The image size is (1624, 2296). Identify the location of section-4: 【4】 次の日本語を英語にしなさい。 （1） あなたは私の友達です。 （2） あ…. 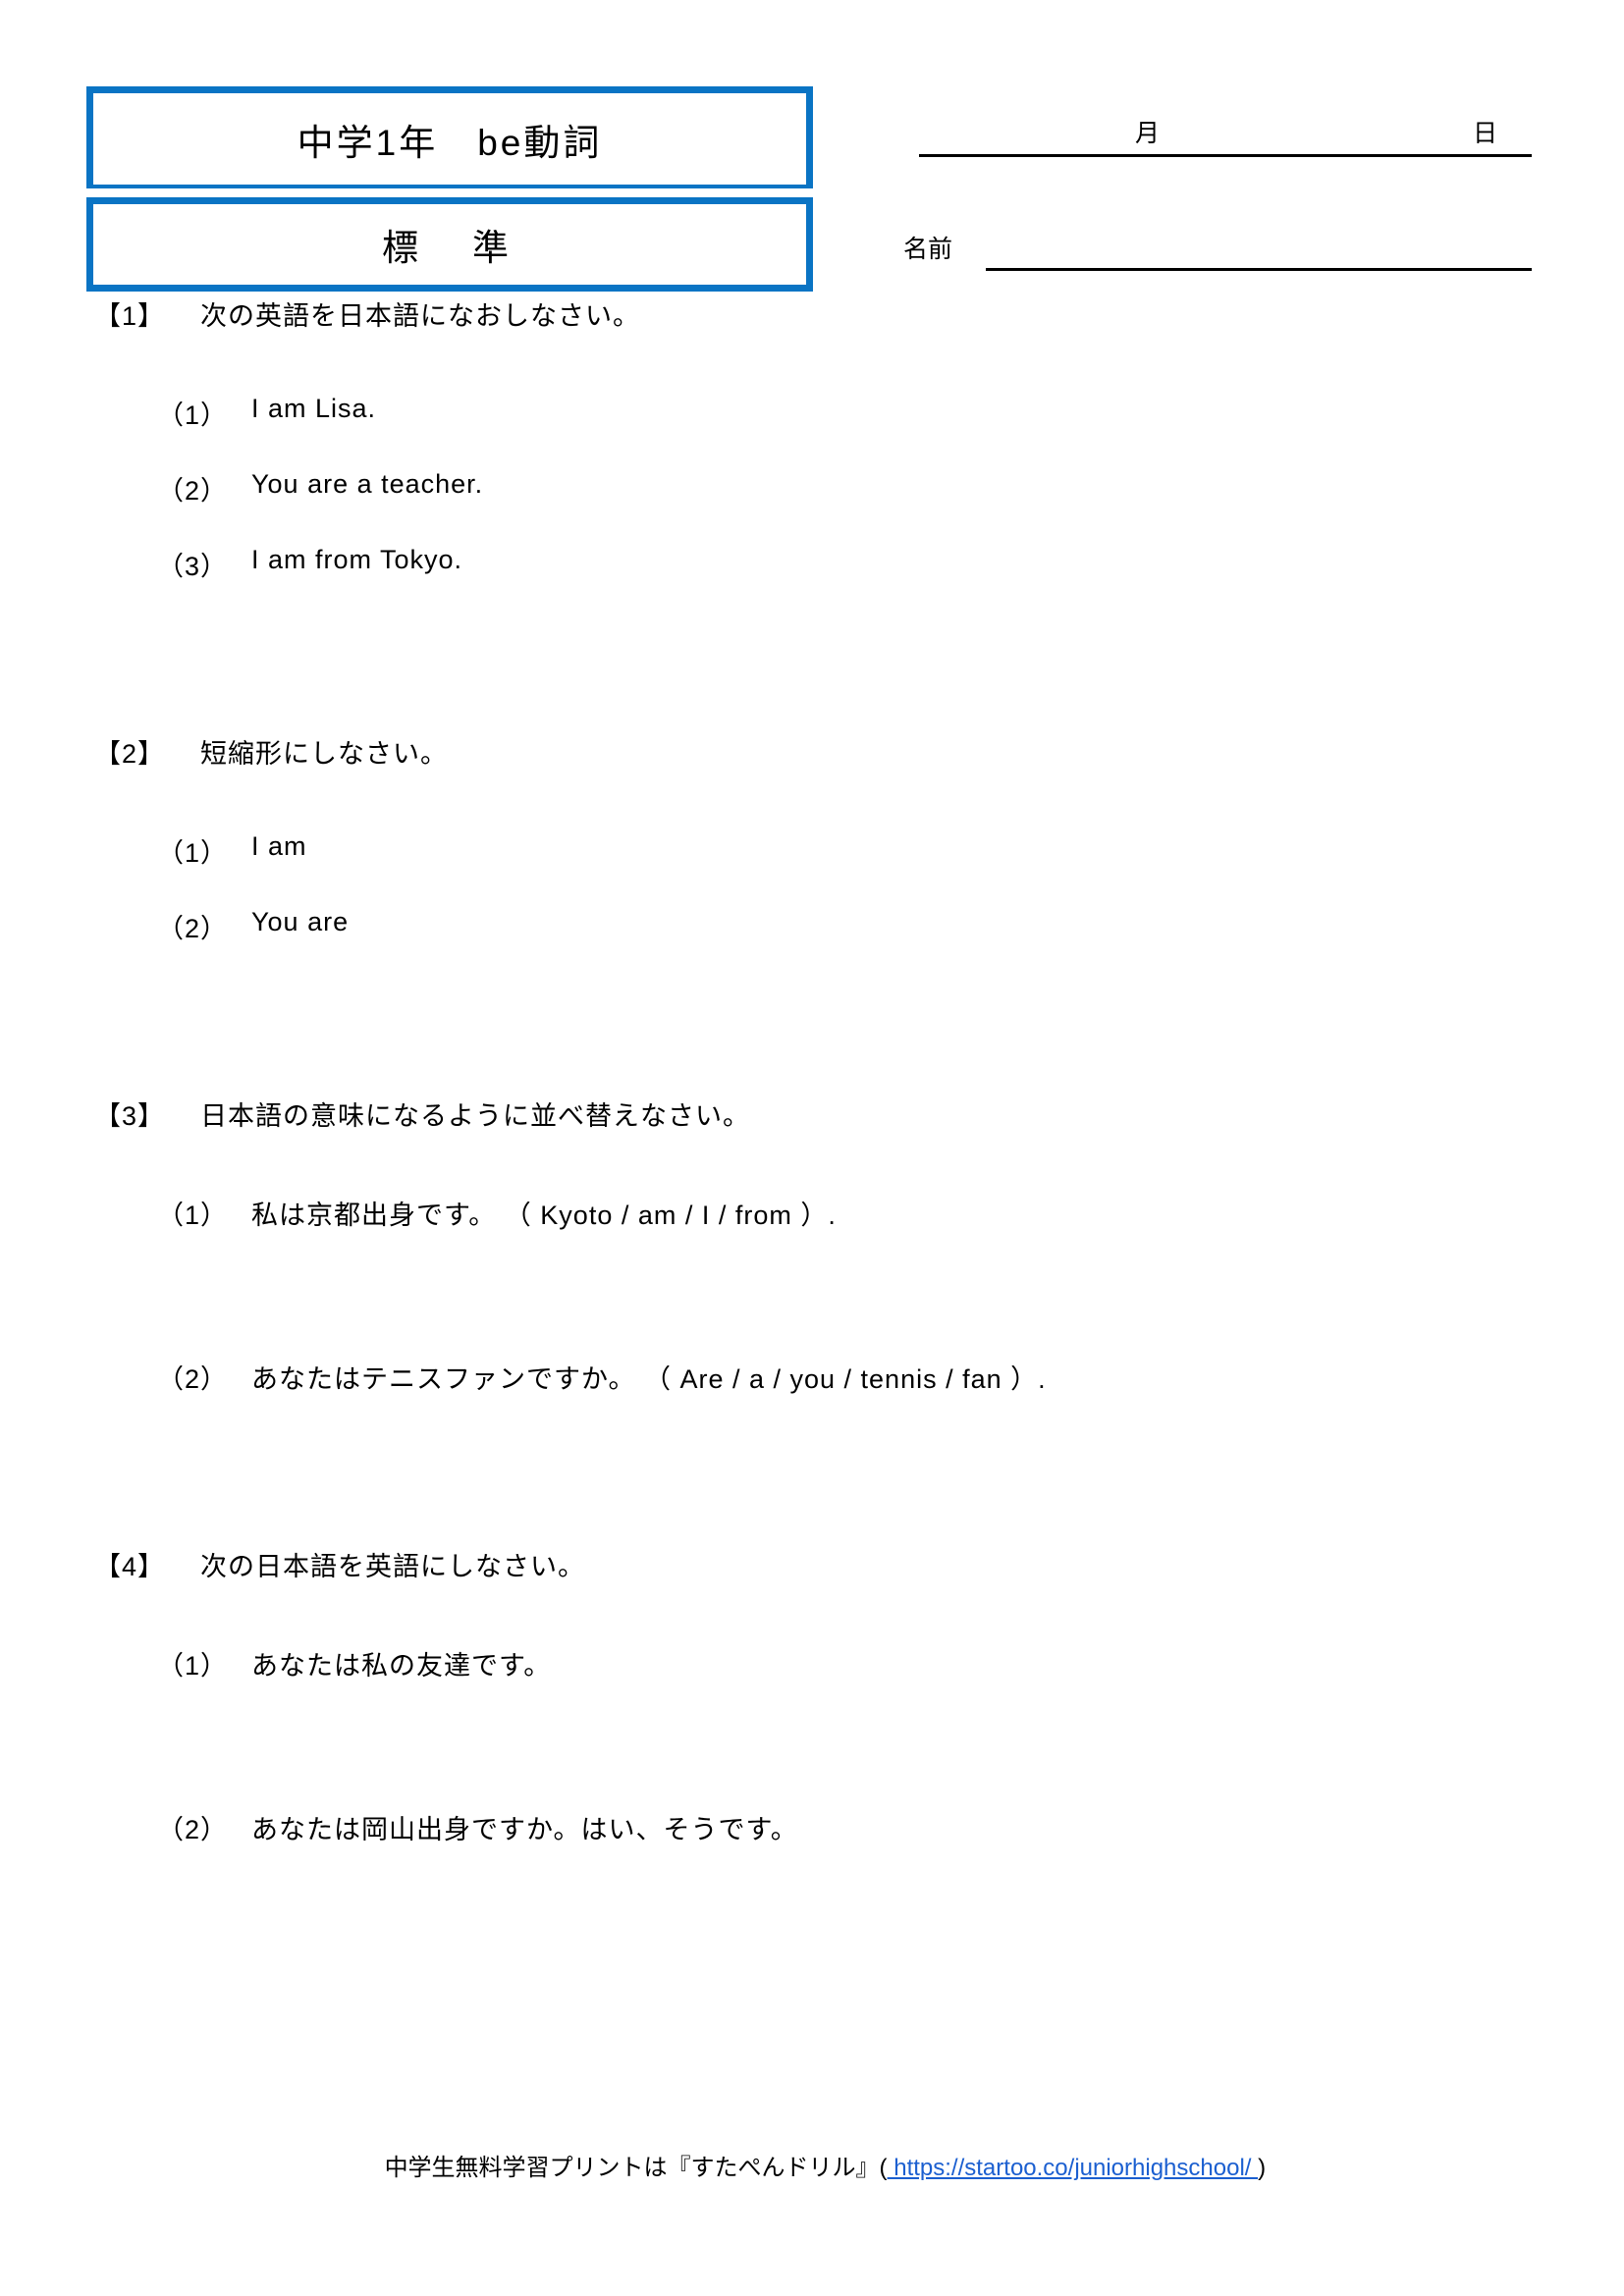
(812, 1695).